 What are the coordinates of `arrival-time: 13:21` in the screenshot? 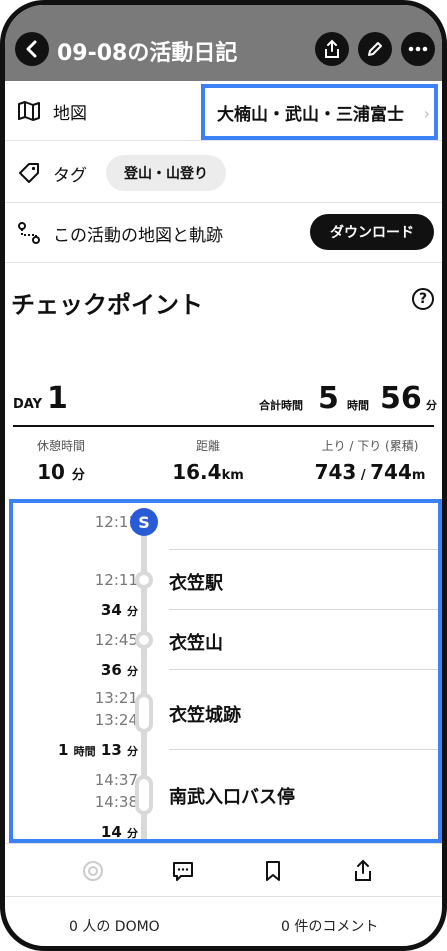 It's located at (116, 698).